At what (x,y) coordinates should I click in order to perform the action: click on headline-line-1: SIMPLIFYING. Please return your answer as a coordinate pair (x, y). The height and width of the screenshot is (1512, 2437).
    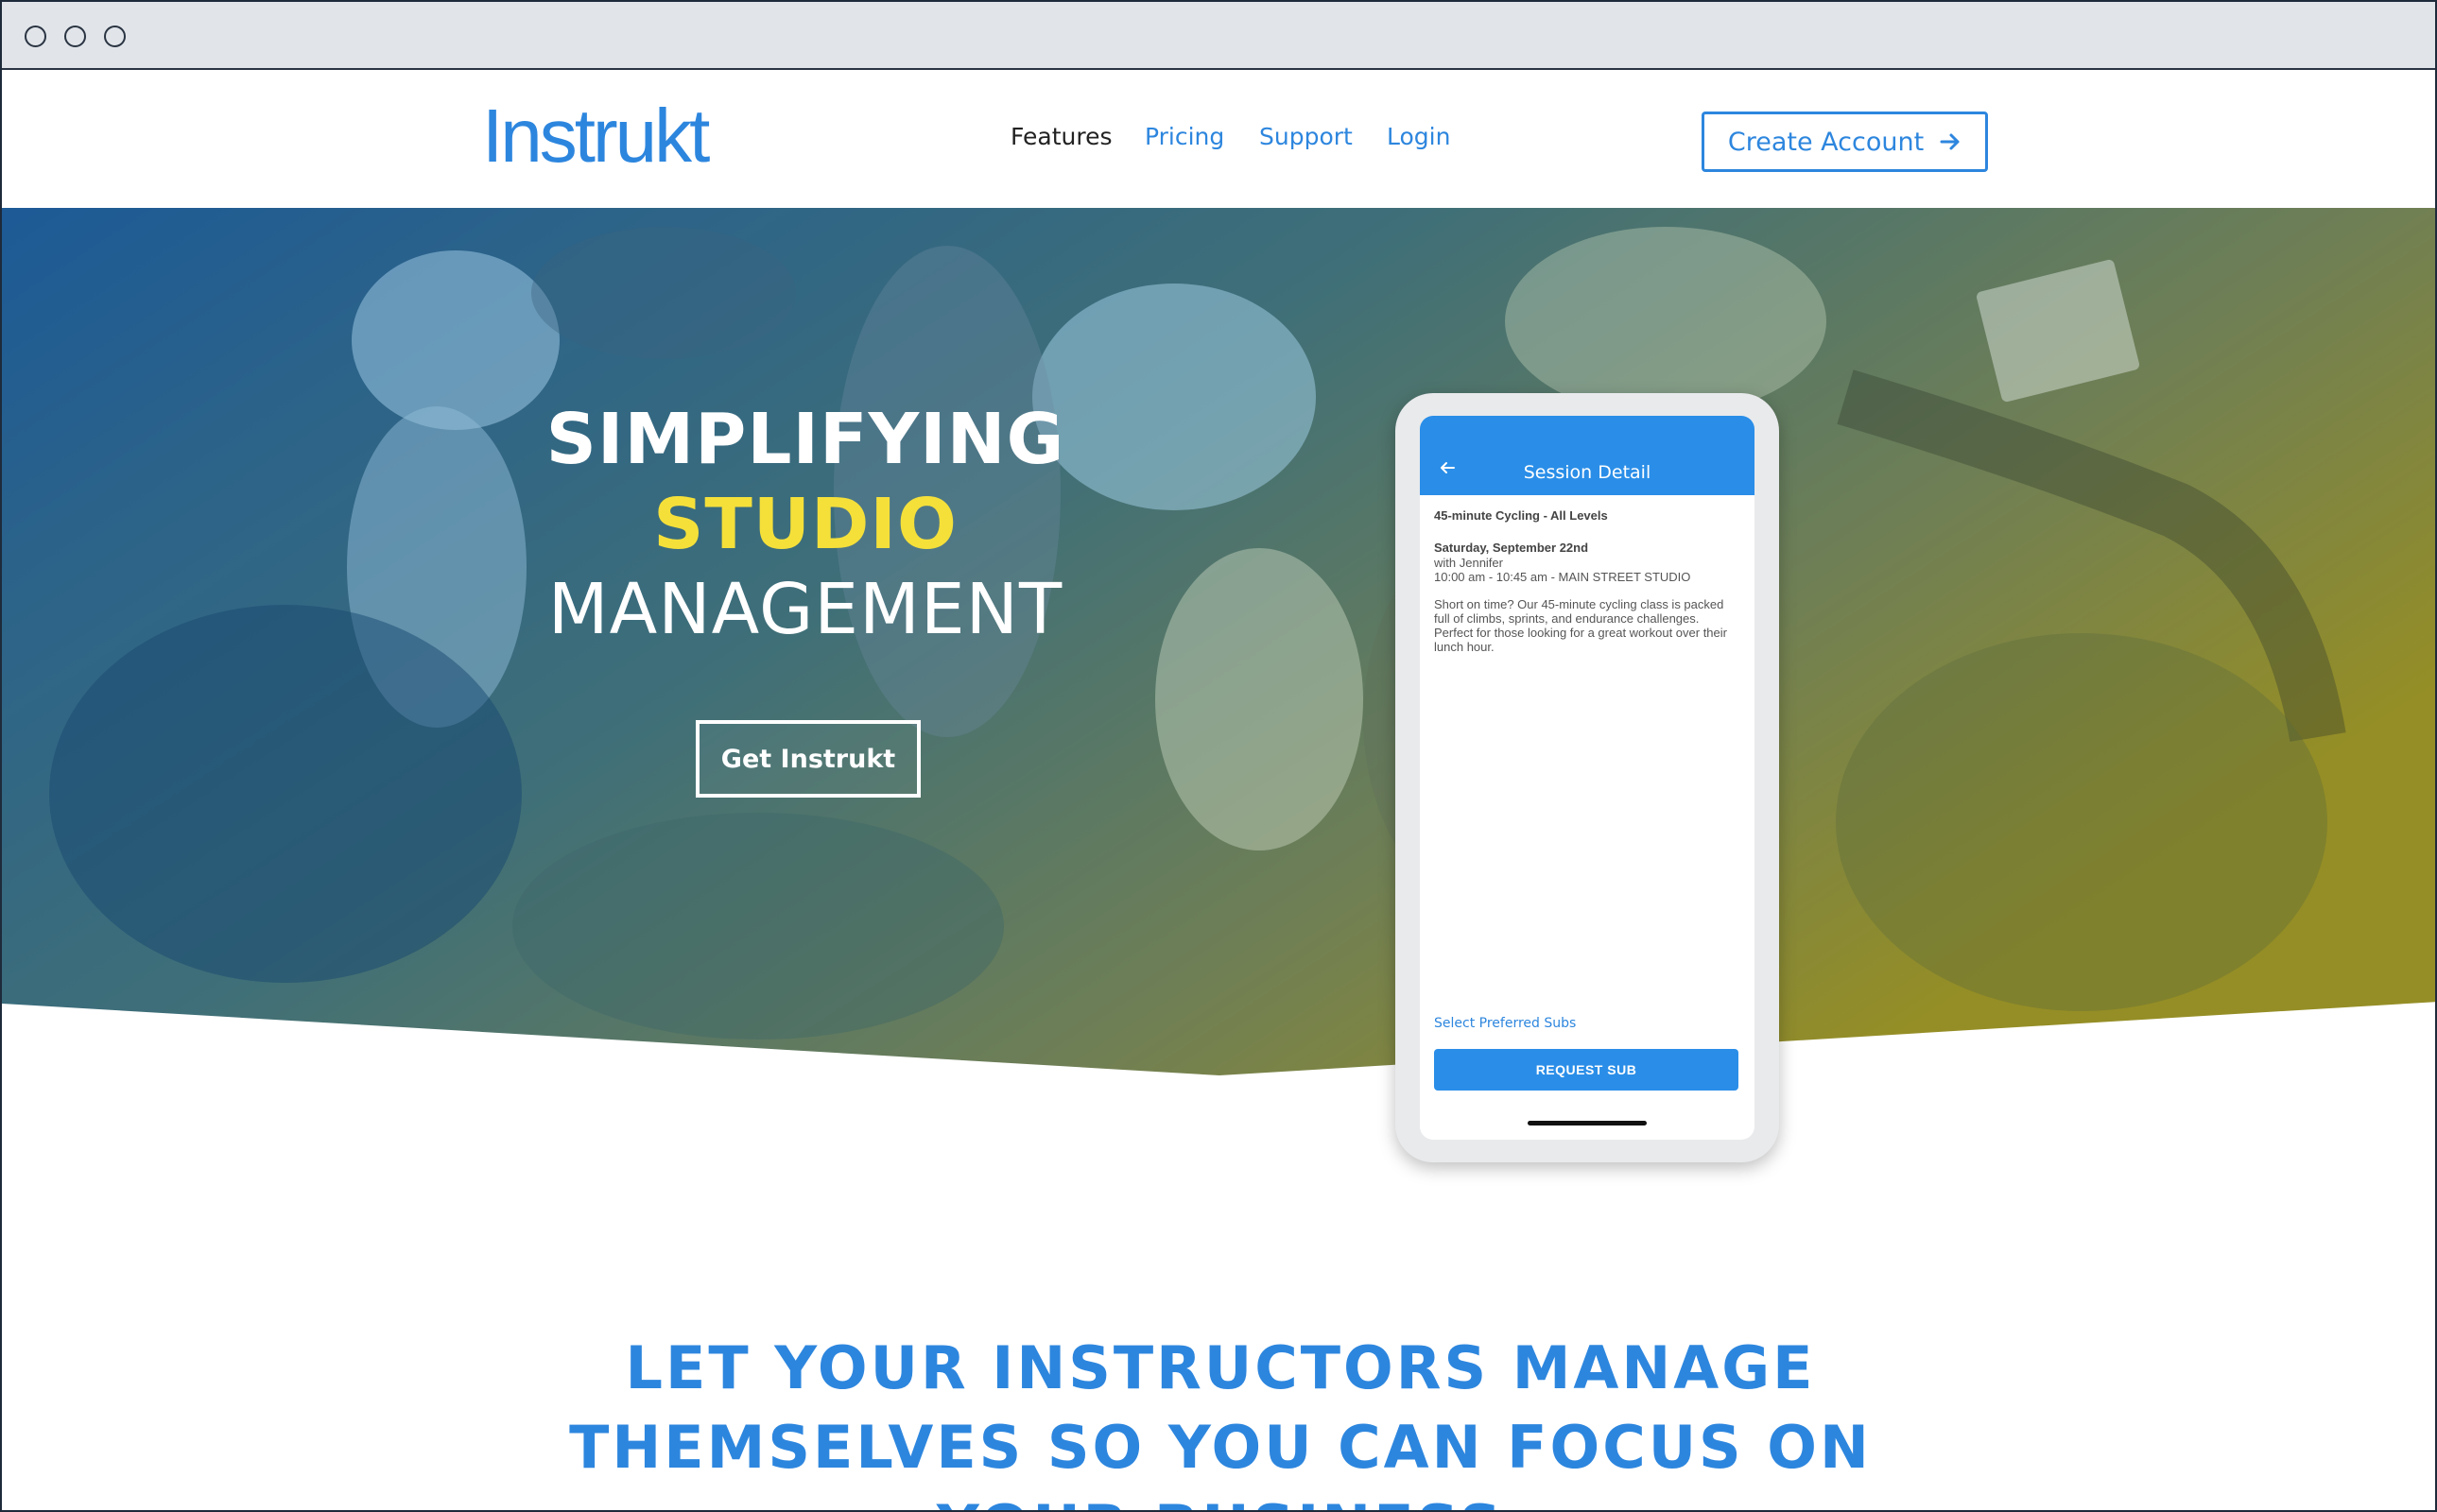
    Looking at the image, I should click on (805, 439).